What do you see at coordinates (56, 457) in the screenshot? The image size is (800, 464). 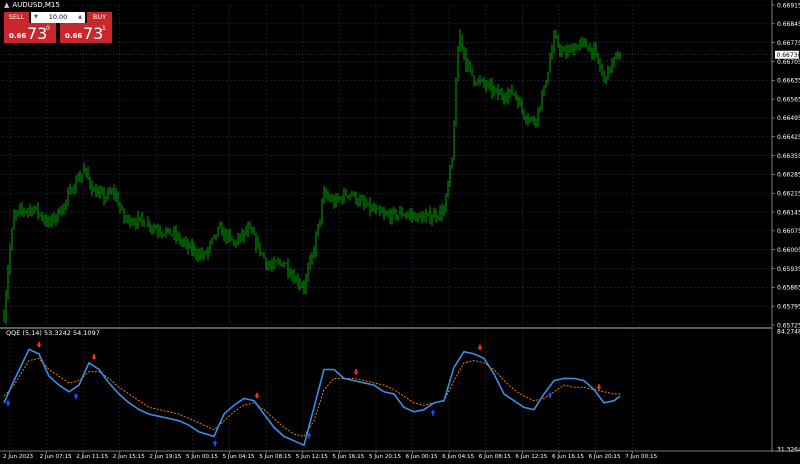 I see `time-tick-label: 2 Jun 07:15` at bounding box center [56, 457].